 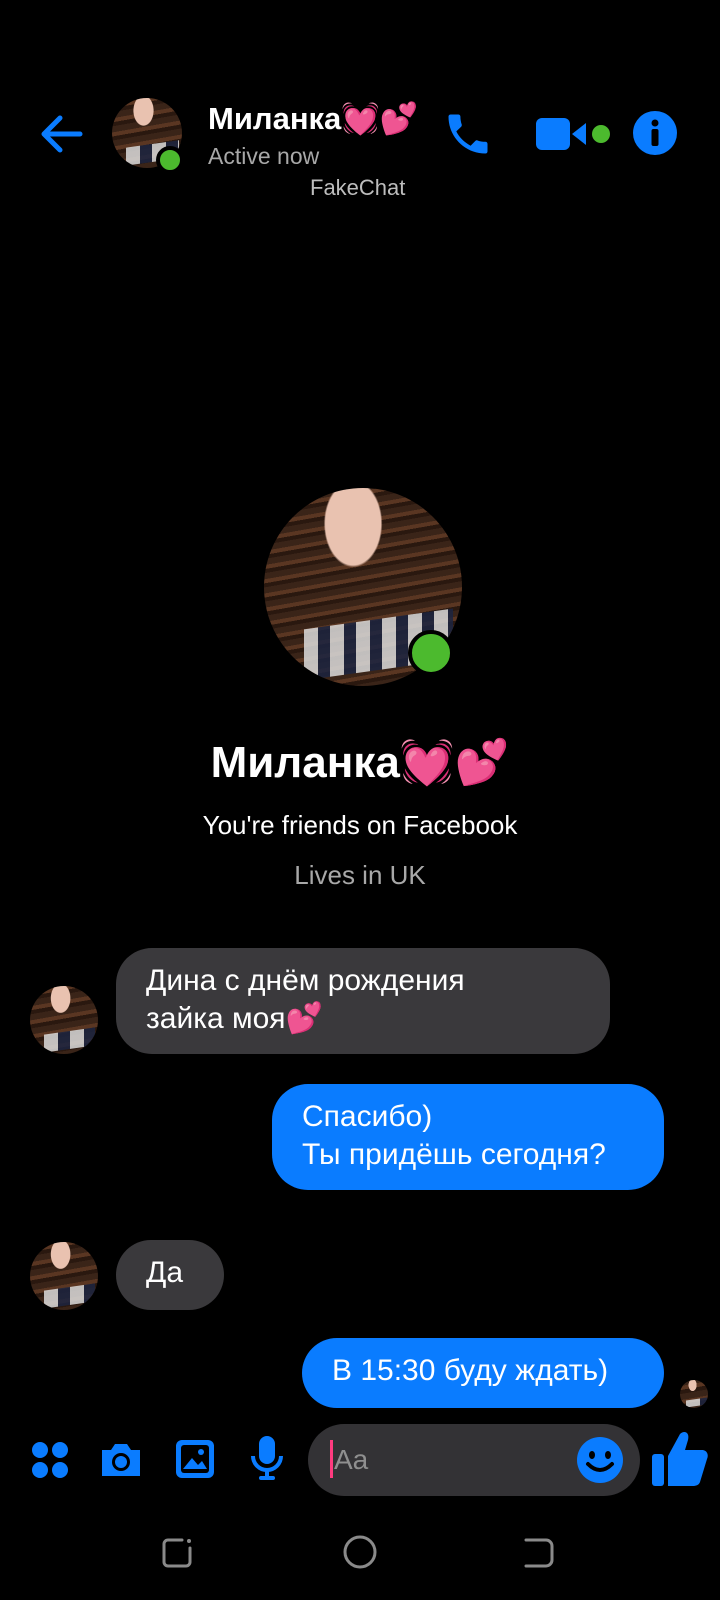 What do you see at coordinates (360, 825) in the screenshot?
I see `profile-relationship: You're friends on Facebook` at bounding box center [360, 825].